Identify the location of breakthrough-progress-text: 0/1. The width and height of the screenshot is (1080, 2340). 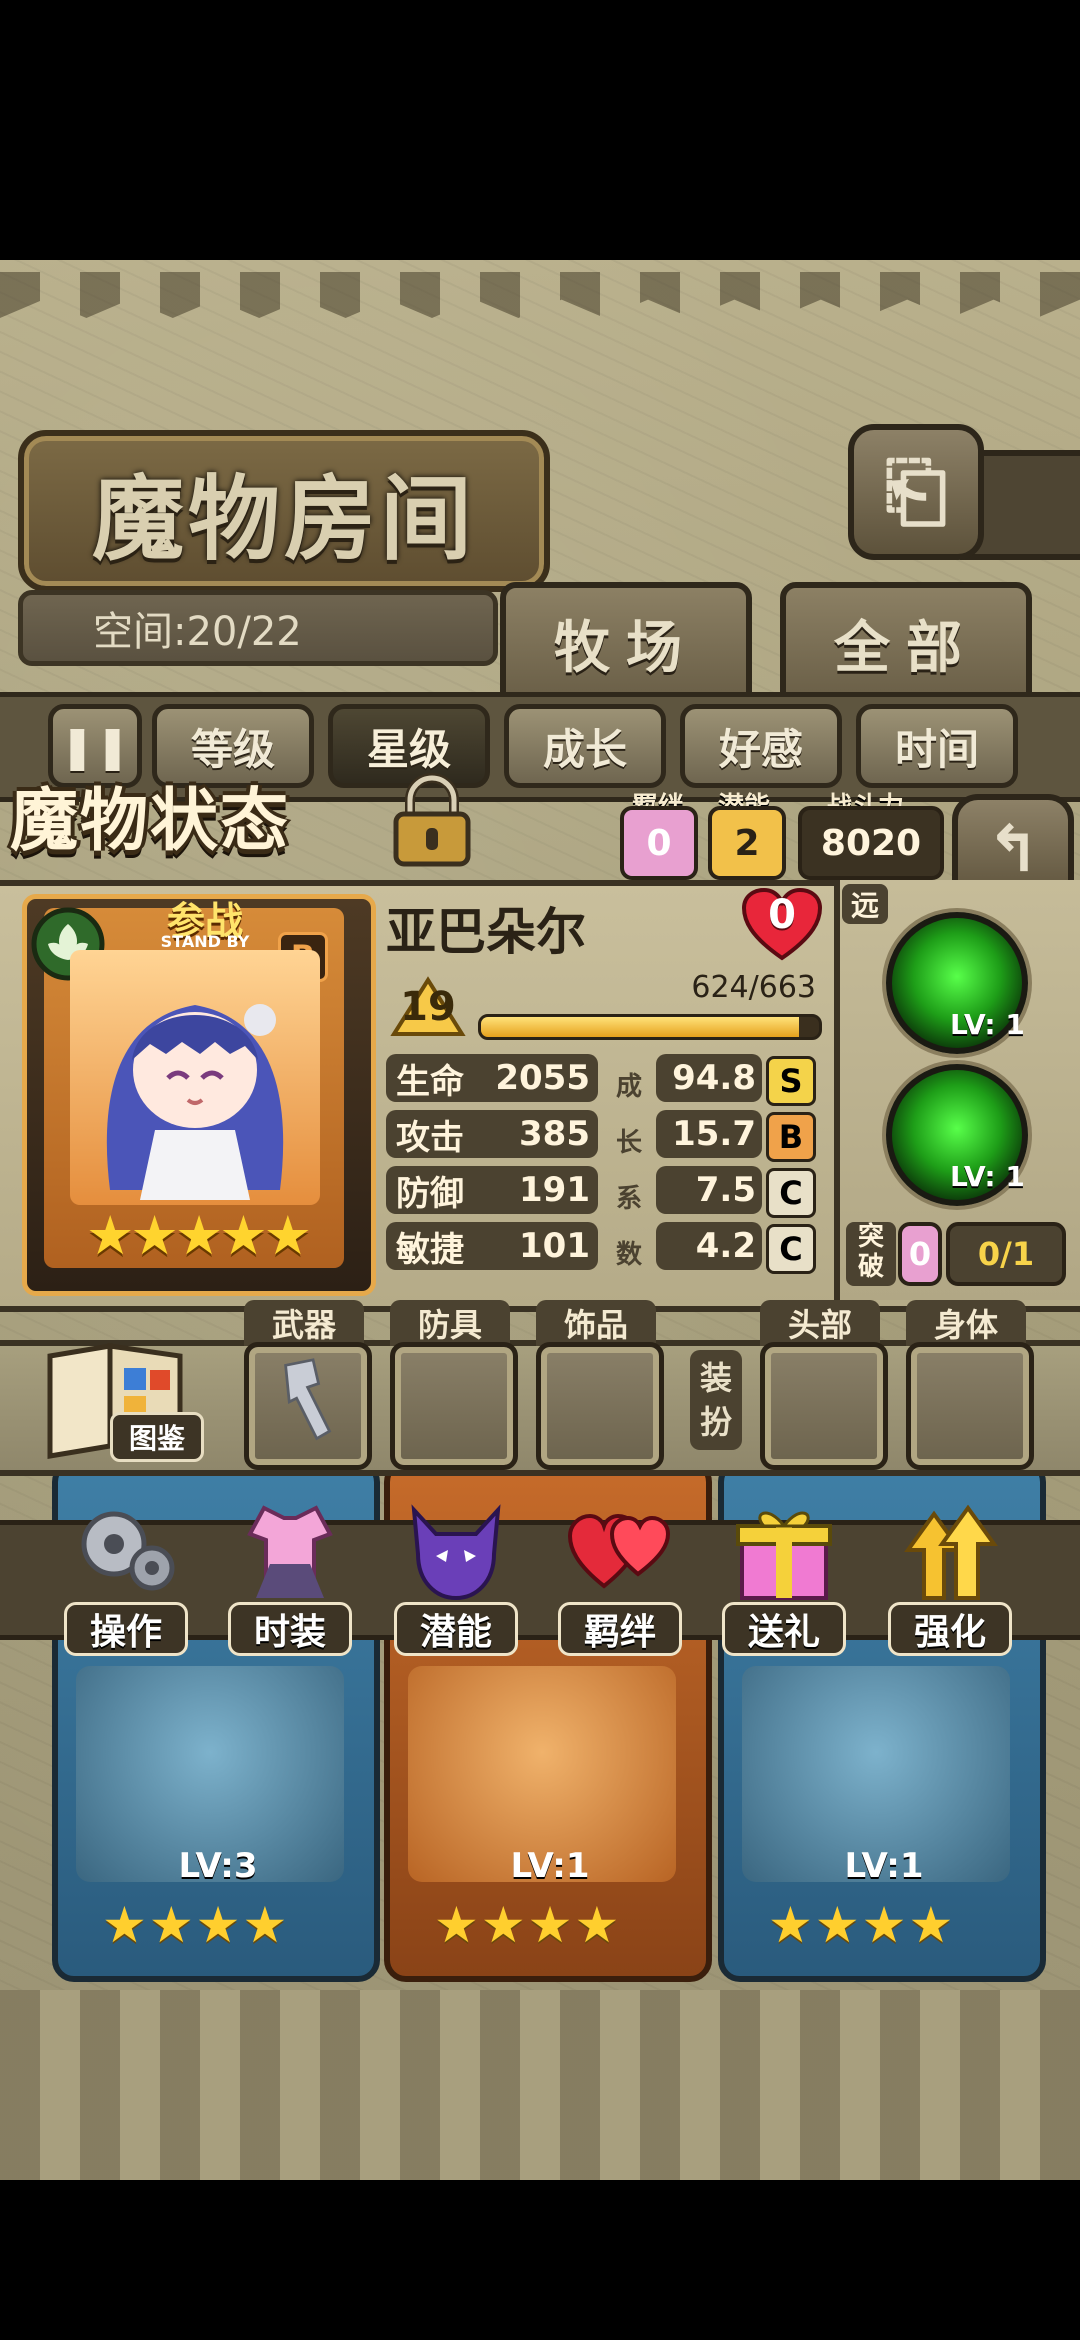
(1006, 1254).